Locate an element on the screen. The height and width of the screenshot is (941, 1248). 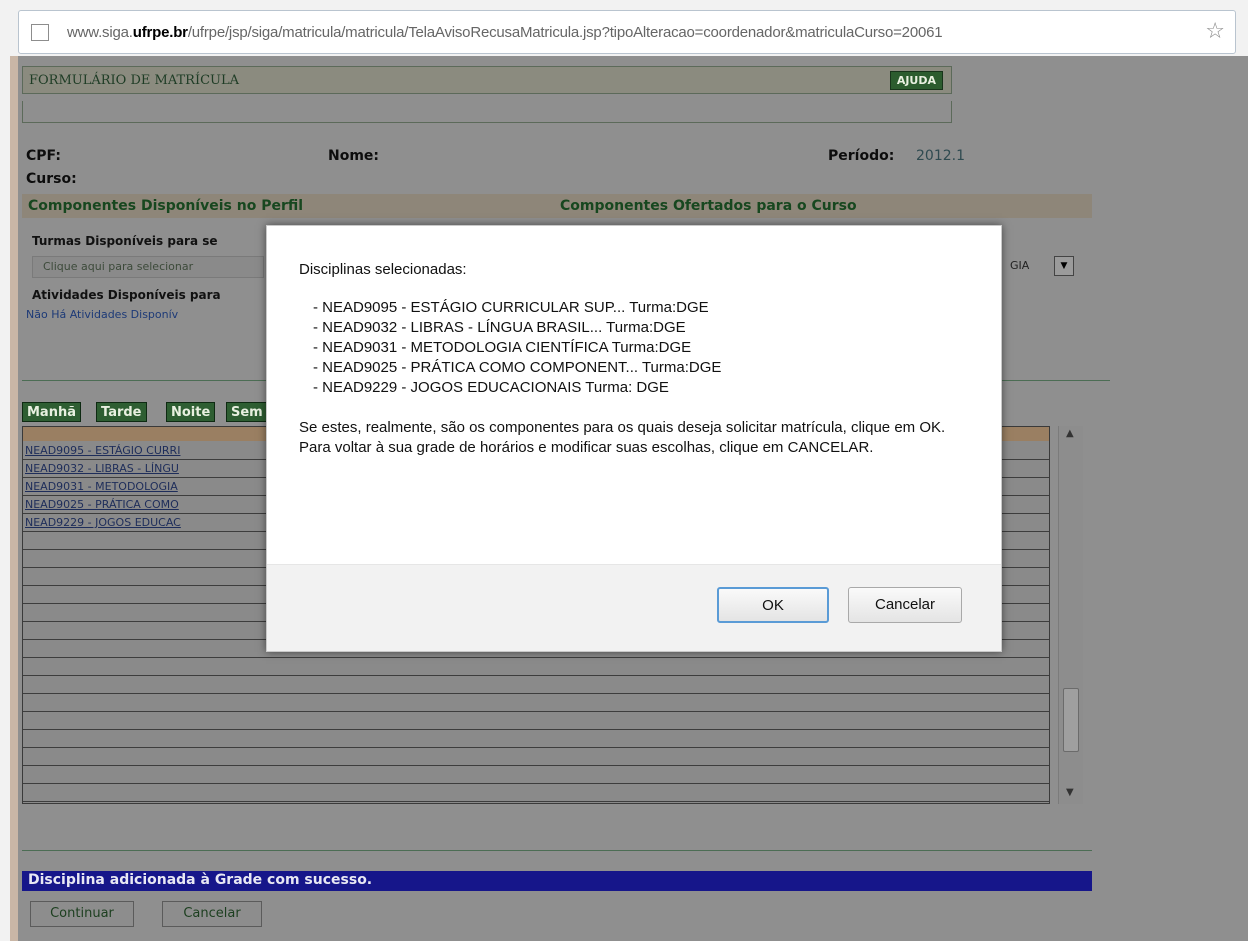
chevron-down-icon: ▼ is located at coordinates (1064, 266).